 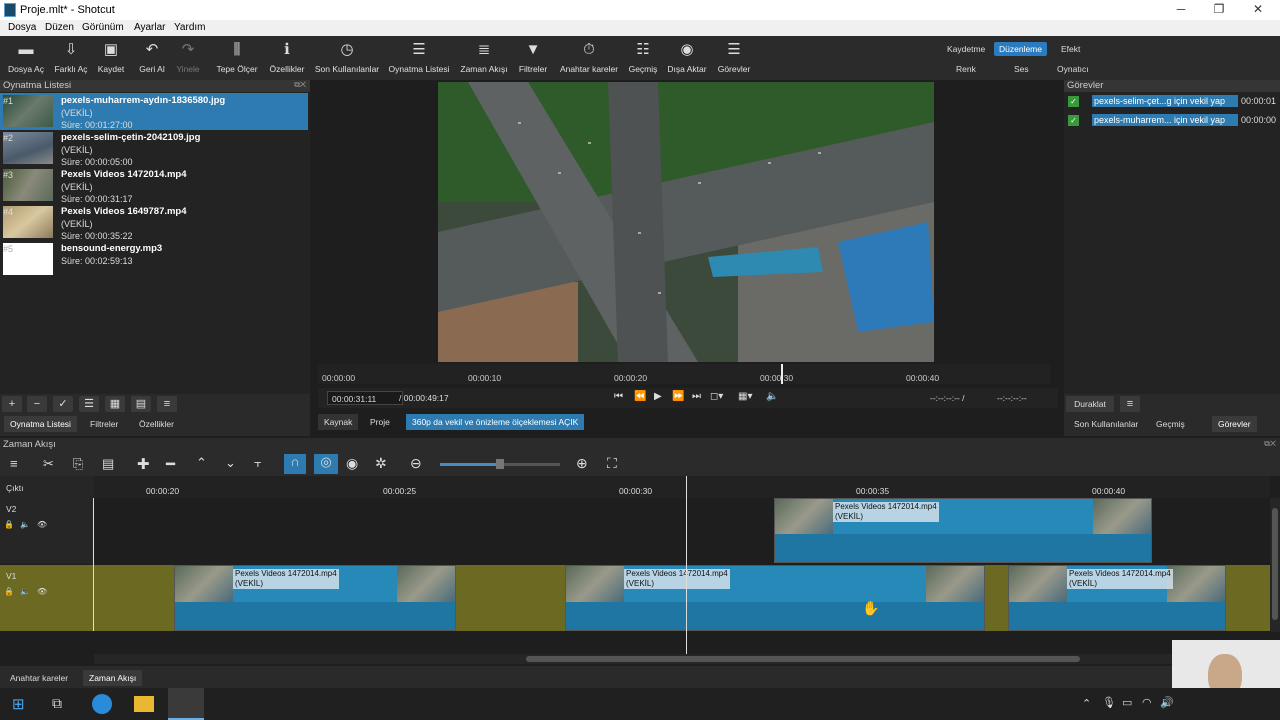 What do you see at coordinates (156, 424) in the screenshot?
I see `tab-properties: Özellikler` at bounding box center [156, 424].